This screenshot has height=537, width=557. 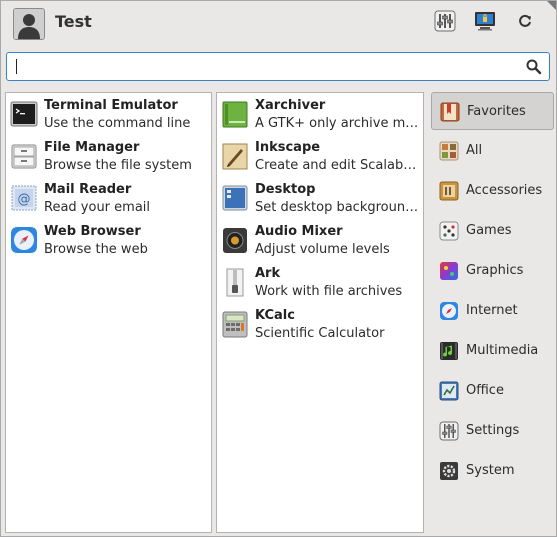 I want to click on app-name: Ark, so click(x=268, y=273).